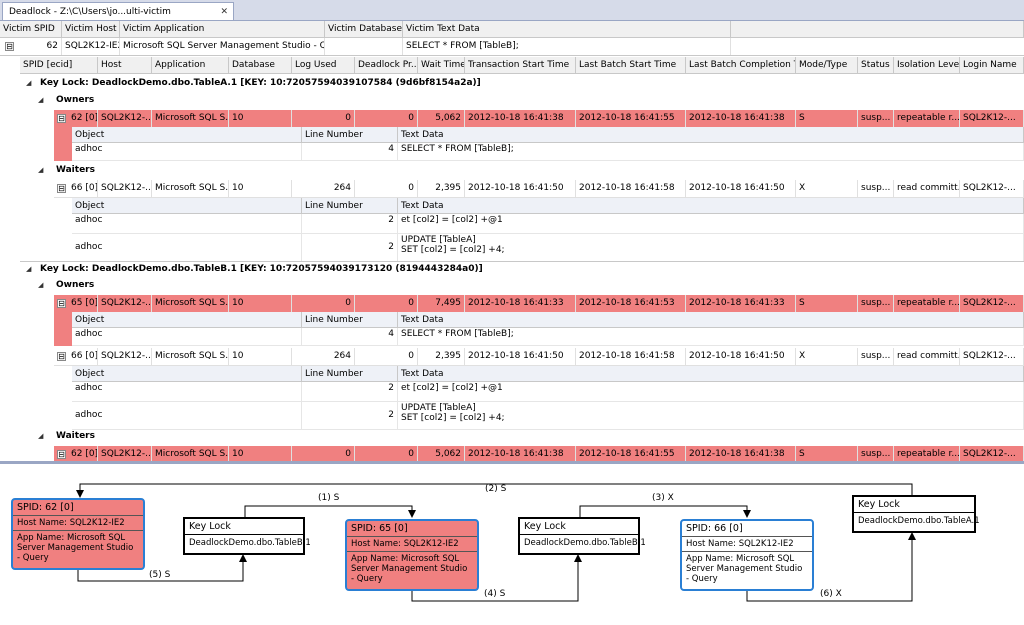 This screenshot has width=1024, height=625. I want to click on edge-label-5: (5) S, so click(160, 575).